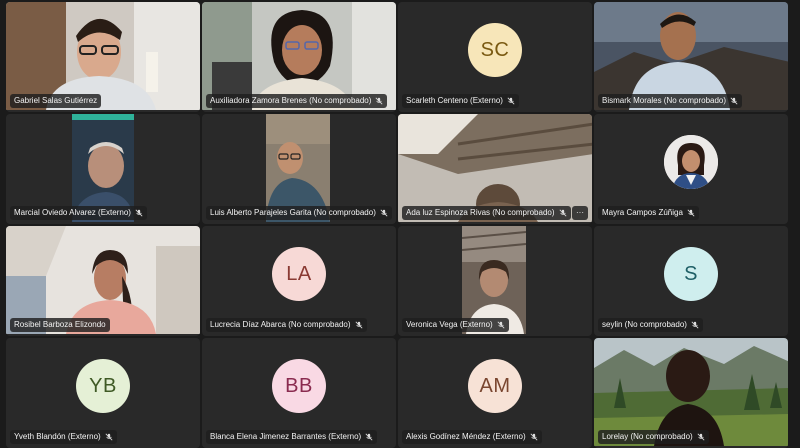 This screenshot has width=800, height=448. What do you see at coordinates (495, 281) in the screenshot?
I see `participant-tile: Veronica Vega (Externo)` at bounding box center [495, 281].